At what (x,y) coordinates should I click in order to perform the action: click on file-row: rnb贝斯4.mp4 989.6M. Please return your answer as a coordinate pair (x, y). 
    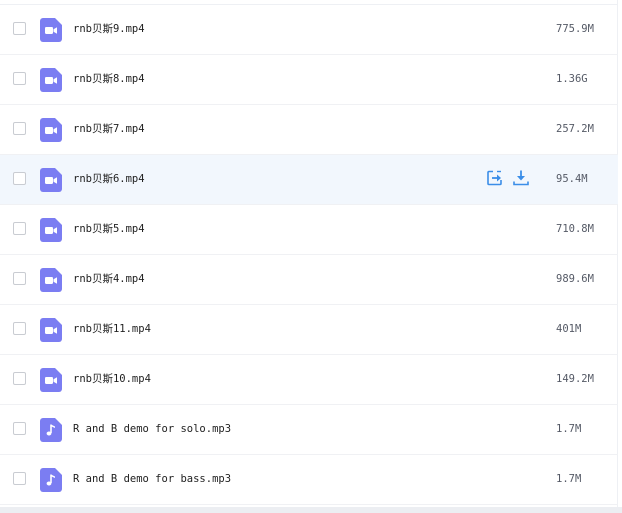
    Looking at the image, I should click on (309, 280).